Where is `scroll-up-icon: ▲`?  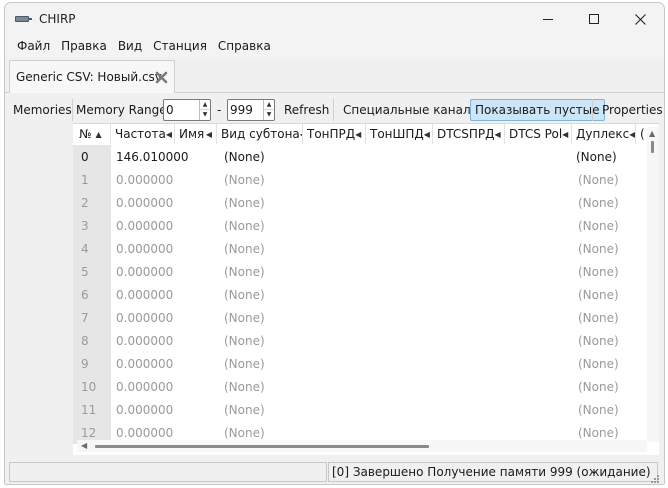 scroll-up-icon: ▲ is located at coordinates (652, 133).